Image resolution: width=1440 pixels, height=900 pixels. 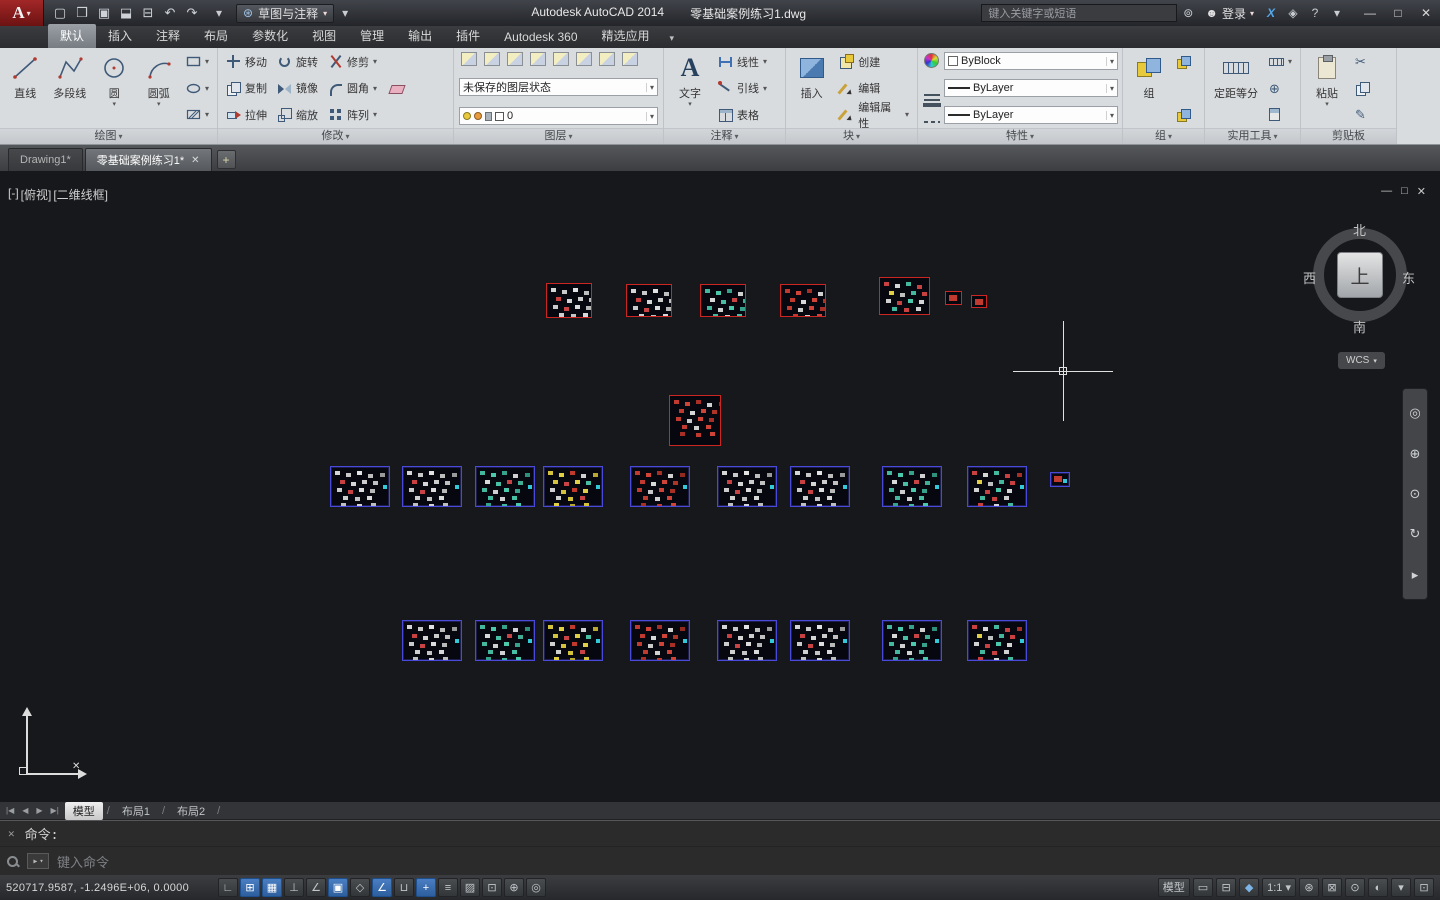 What do you see at coordinates (352, 114) in the screenshot?
I see `array-button: 阵列 ▾` at bounding box center [352, 114].